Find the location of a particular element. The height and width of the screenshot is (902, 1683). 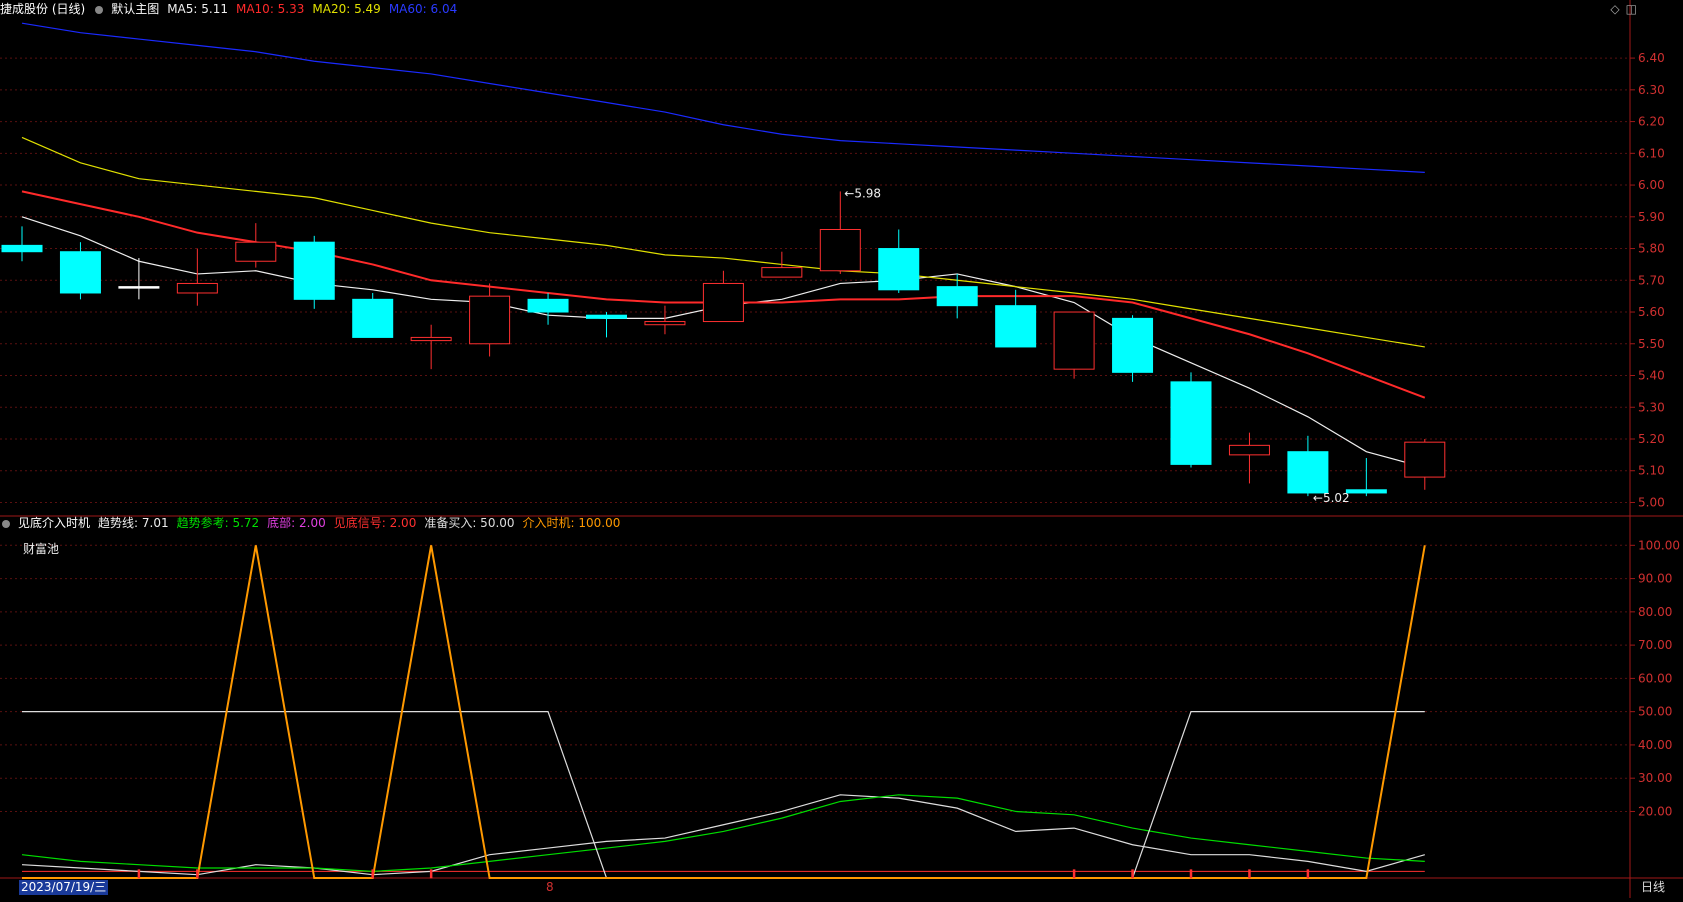

trend-ref-label: 趋势参考: 5.72 is located at coordinates (218, 523).